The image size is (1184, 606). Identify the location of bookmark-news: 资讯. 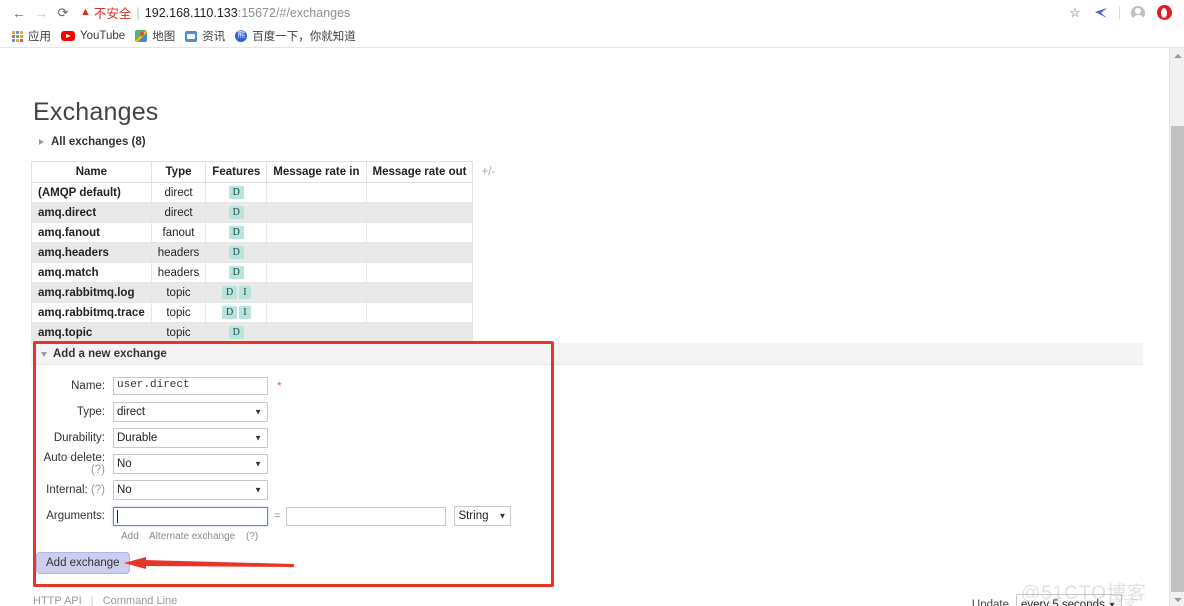
(207, 36).